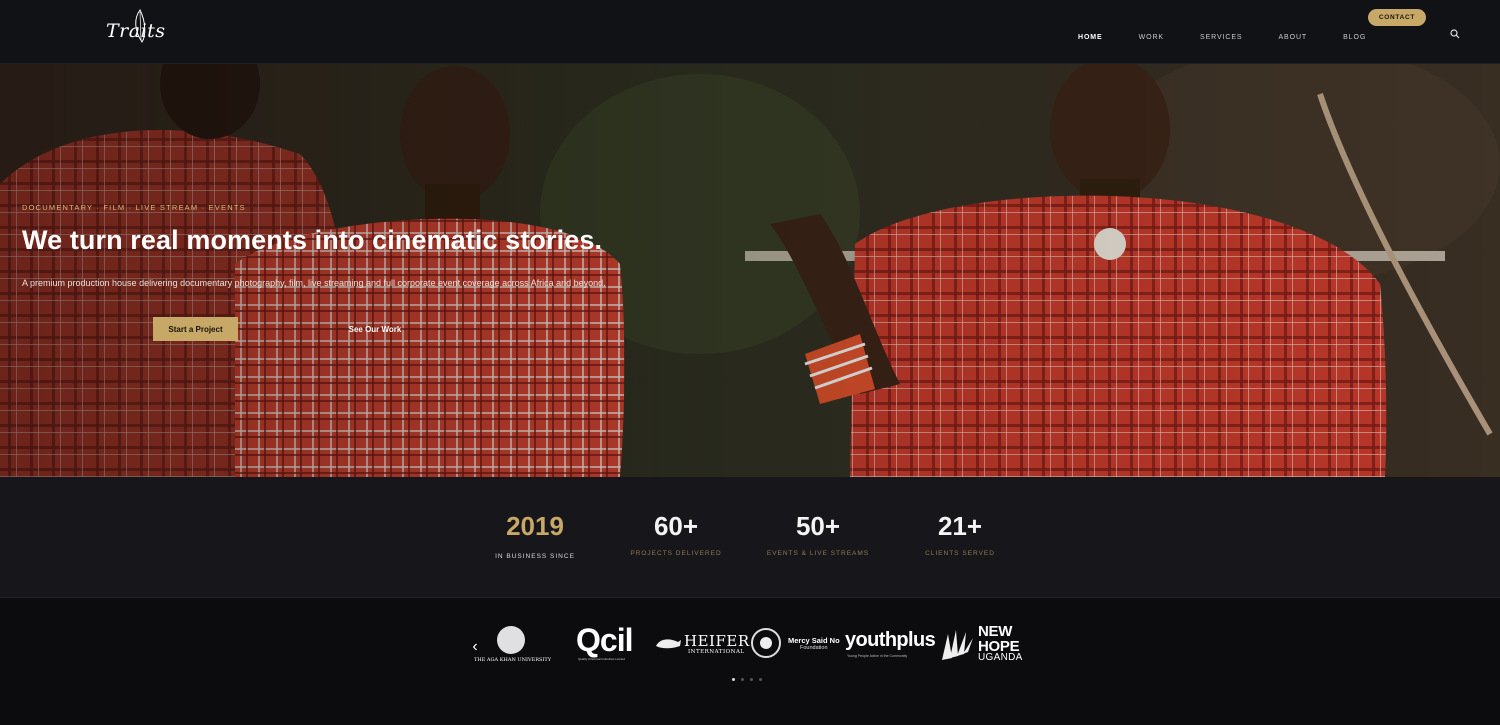 The image size is (1500, 725). I want to click on contact-button: CONTACT, so click(1397, 17).